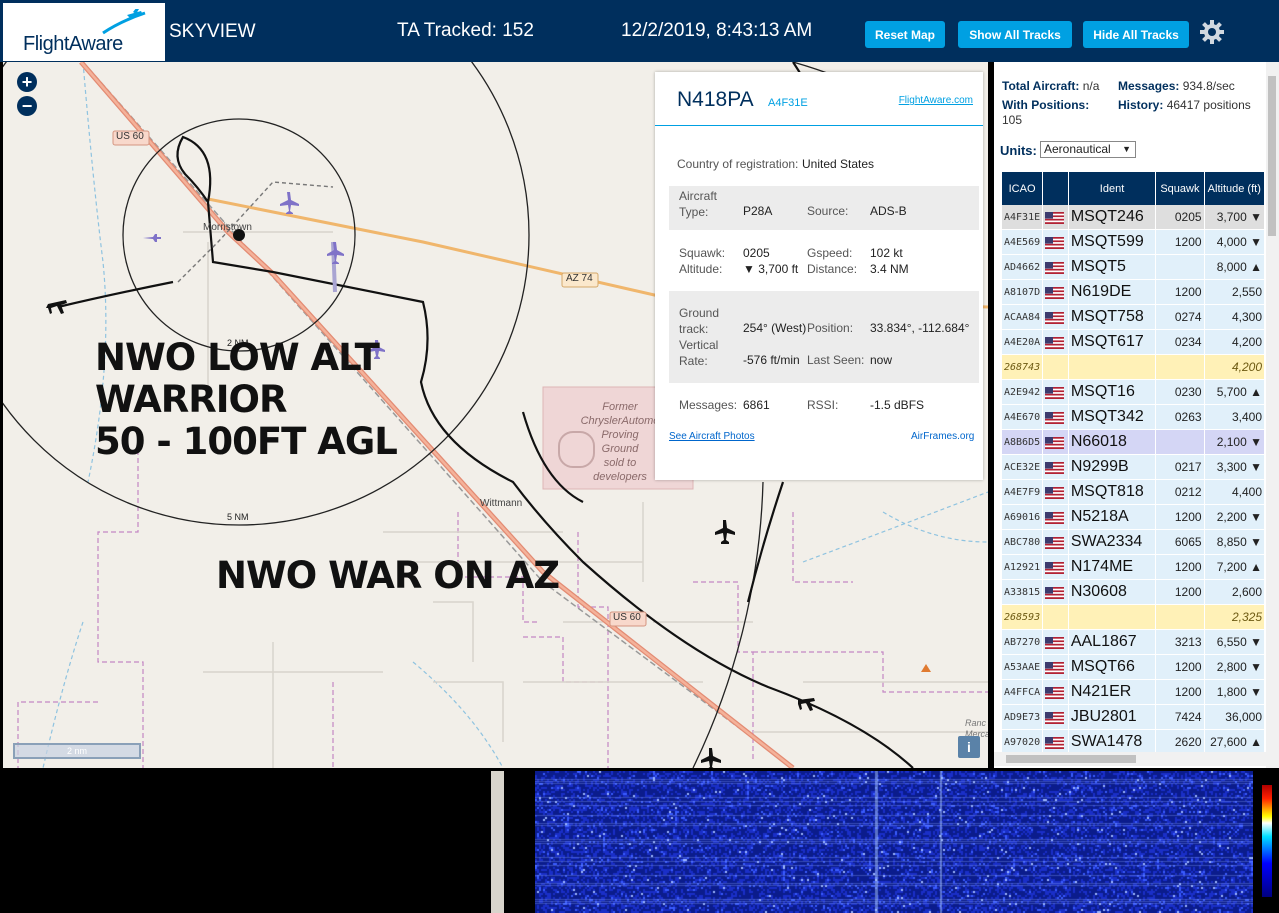 The height and width of the screenshot is (913, 1279). I want to click on column-header-squawk: Squawk, so click(1180, 188).